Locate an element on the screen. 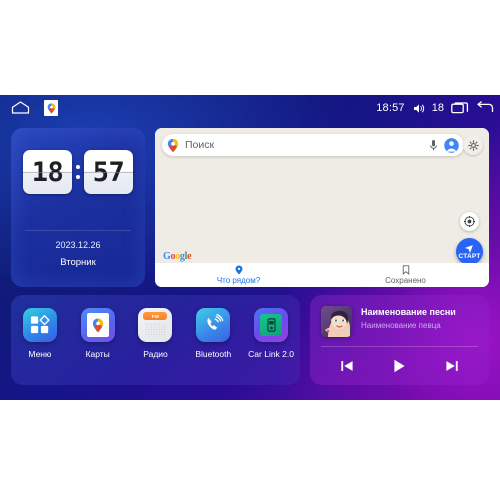 The width and height of the screenshot is (500, 500). music-player-widget: Наименование песни Наименование певца is located at coordinates (399, 340).